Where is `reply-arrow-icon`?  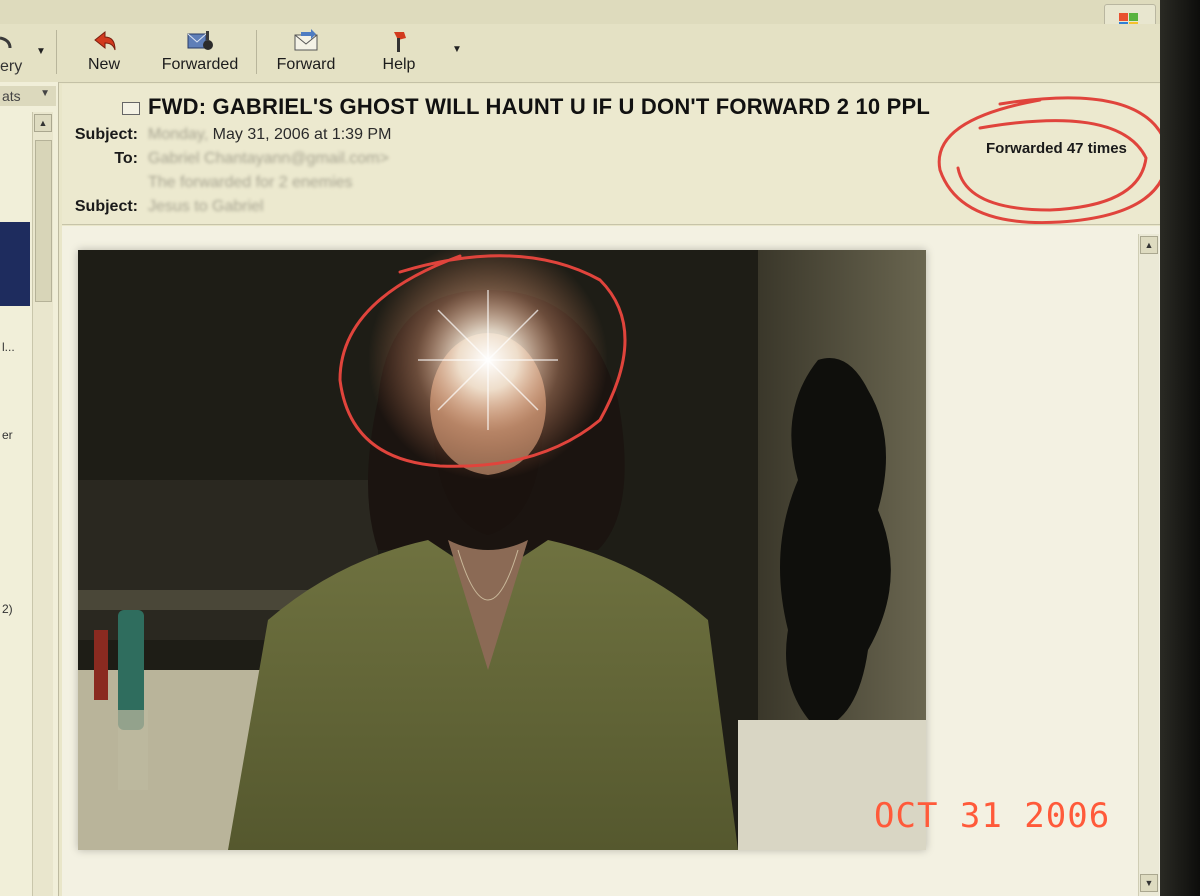 reply-arrow-icon is located at coordinates (105, 40).